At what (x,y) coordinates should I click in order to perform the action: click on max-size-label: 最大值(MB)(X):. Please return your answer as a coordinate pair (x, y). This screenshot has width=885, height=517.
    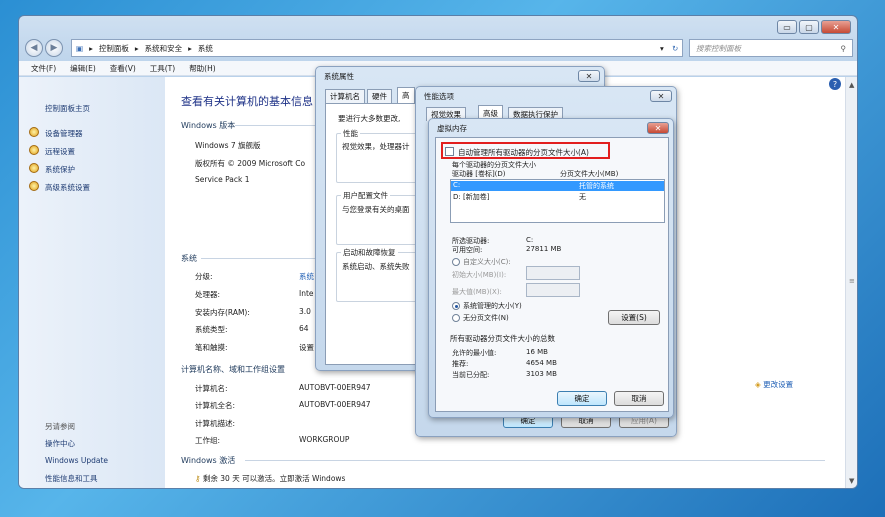
    Looking at the image, I should click on (477, 292).